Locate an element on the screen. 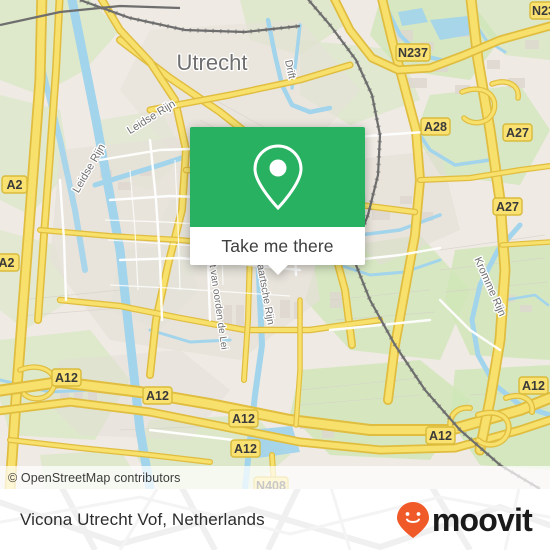 This screenshot has width=550, height=550. map-attribution: © OpenStreetMap contributors is located at coordinates (275, 477).